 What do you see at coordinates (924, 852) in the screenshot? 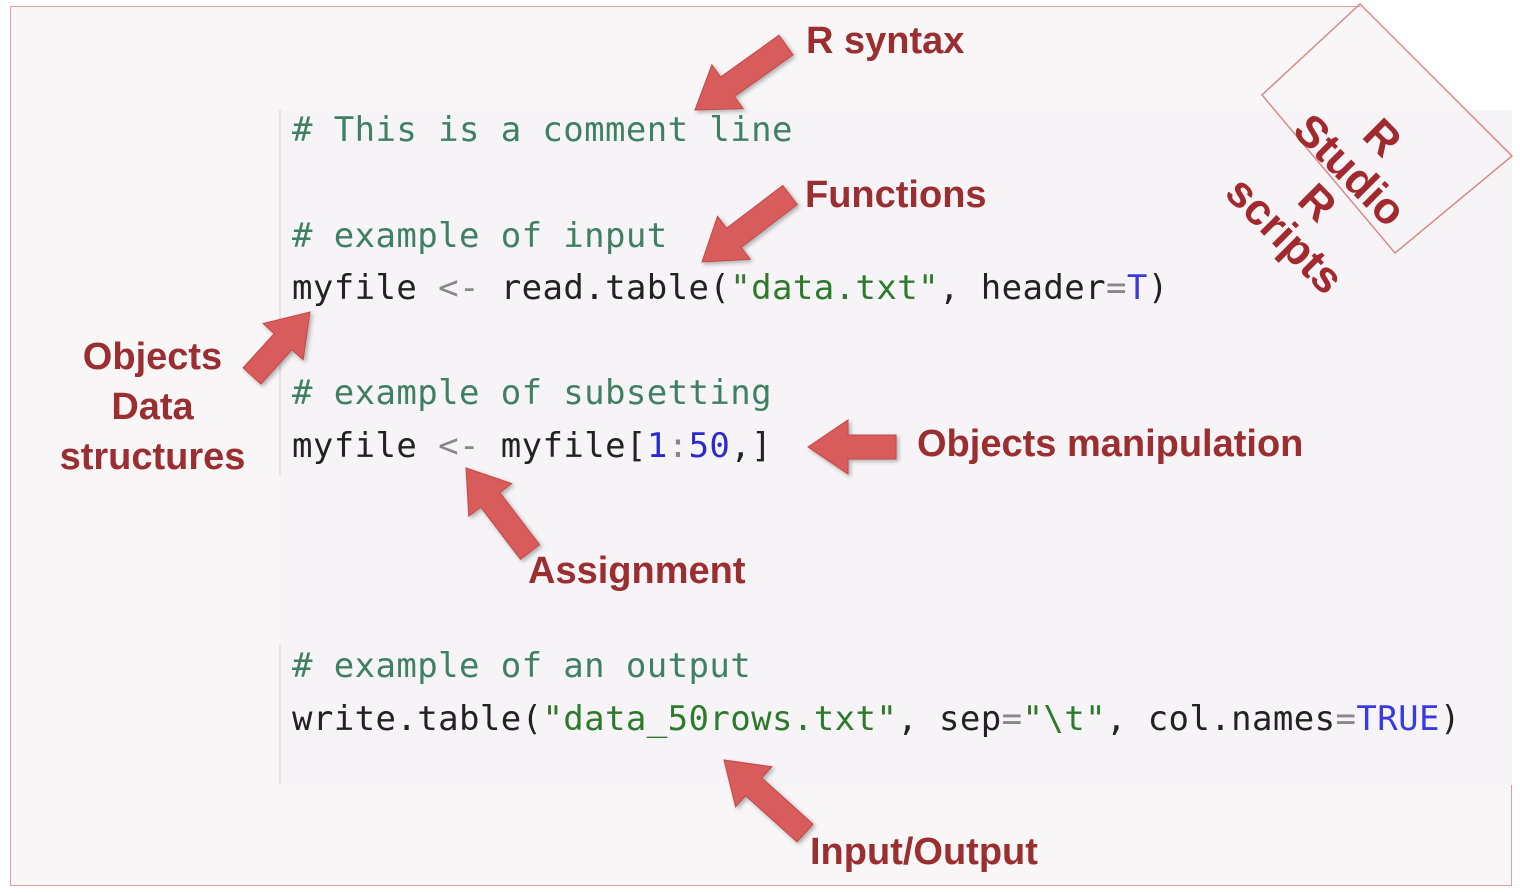
I see `label-input-output: Input/Output` at bounding box center [924, 852].